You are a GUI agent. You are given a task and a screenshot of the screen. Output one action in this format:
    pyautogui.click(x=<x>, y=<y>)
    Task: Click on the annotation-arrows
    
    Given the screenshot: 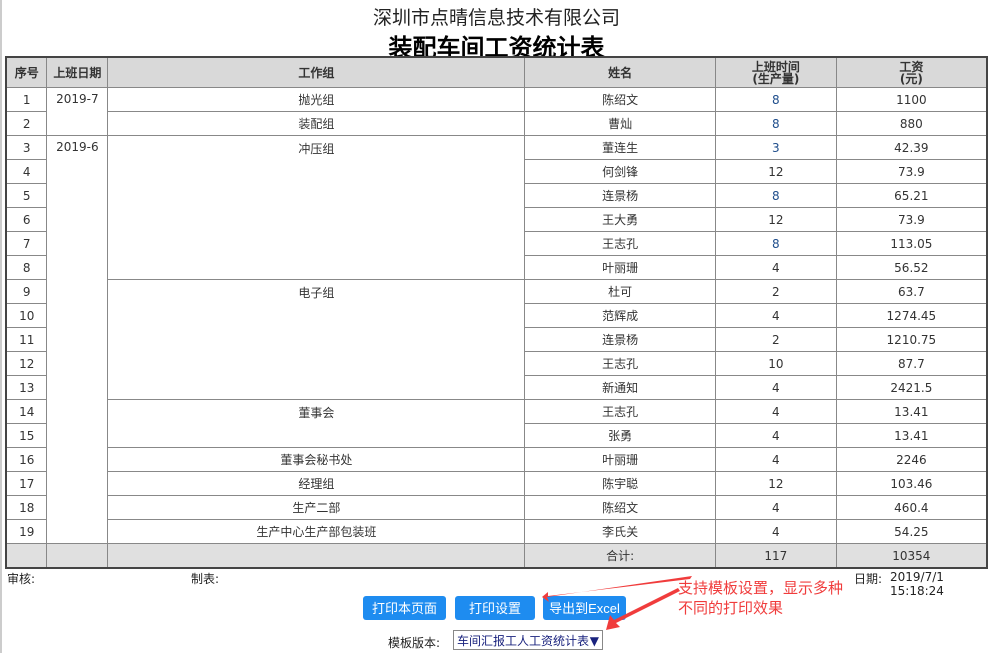 What is the action you would take?
    pyautogui.click(x=617, y=603)
    